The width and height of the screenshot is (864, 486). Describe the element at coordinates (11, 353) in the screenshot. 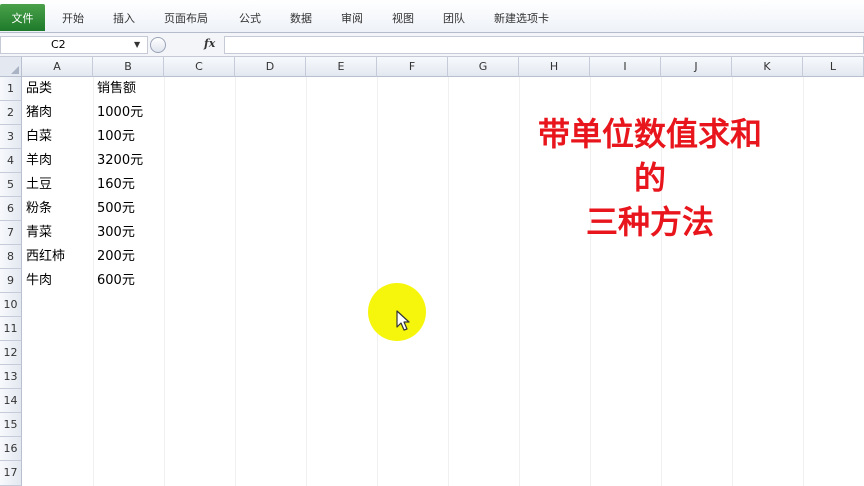

I see `row-header-12: 12` at that location.